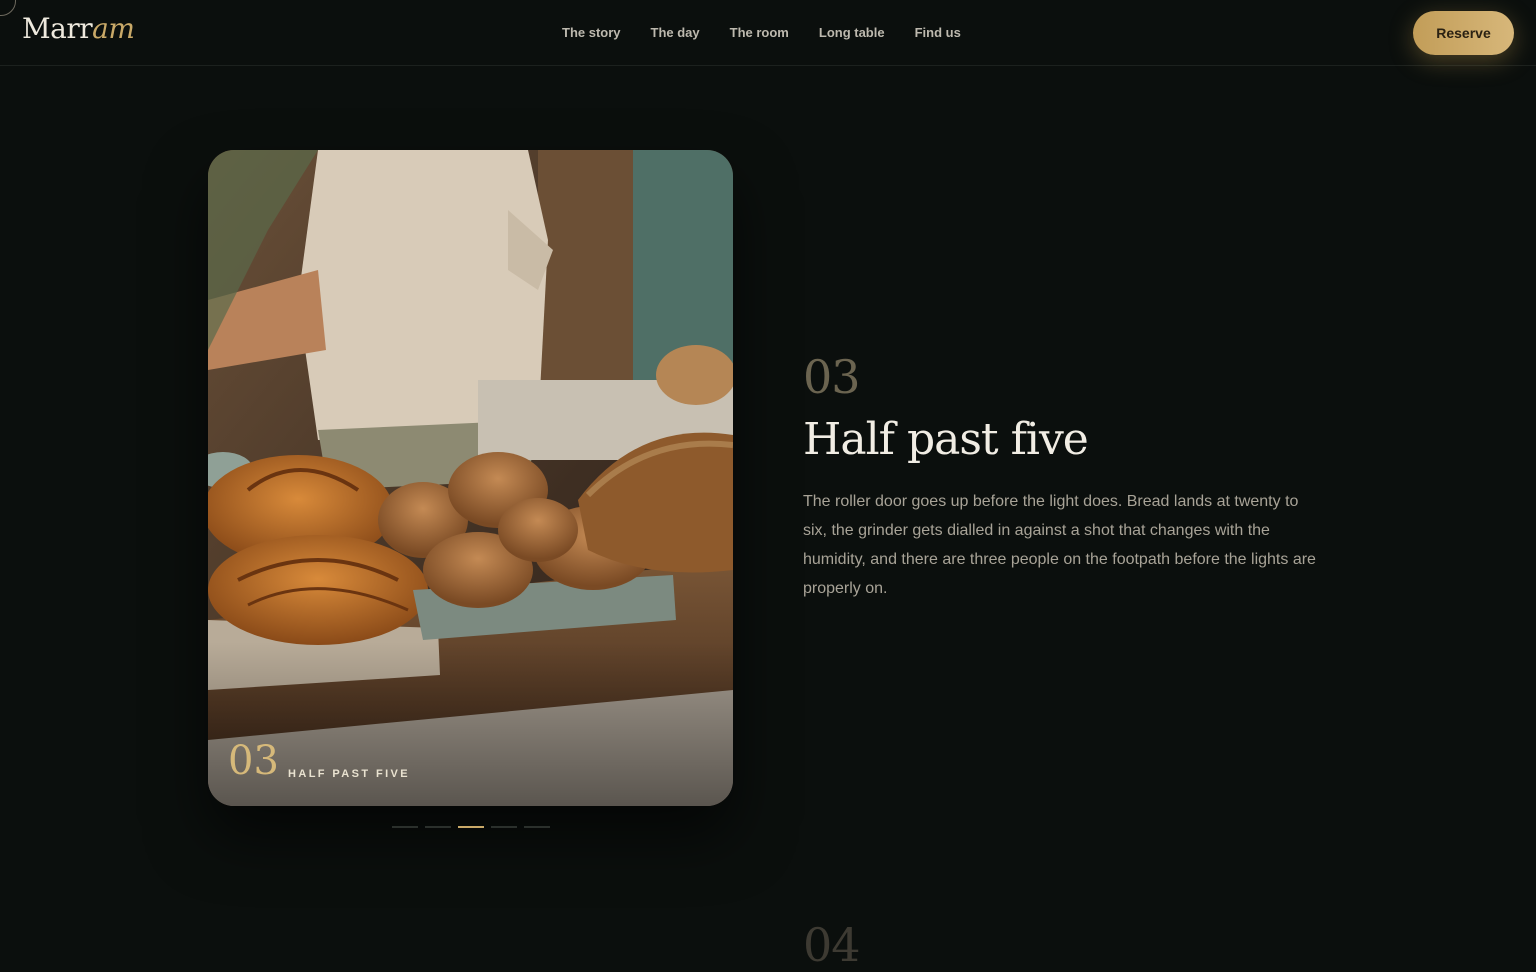  What do you see at coordinates (759, 32) in the screenshot?
I see `nav-link-the-room: The room` at bounding box center [759, 32].